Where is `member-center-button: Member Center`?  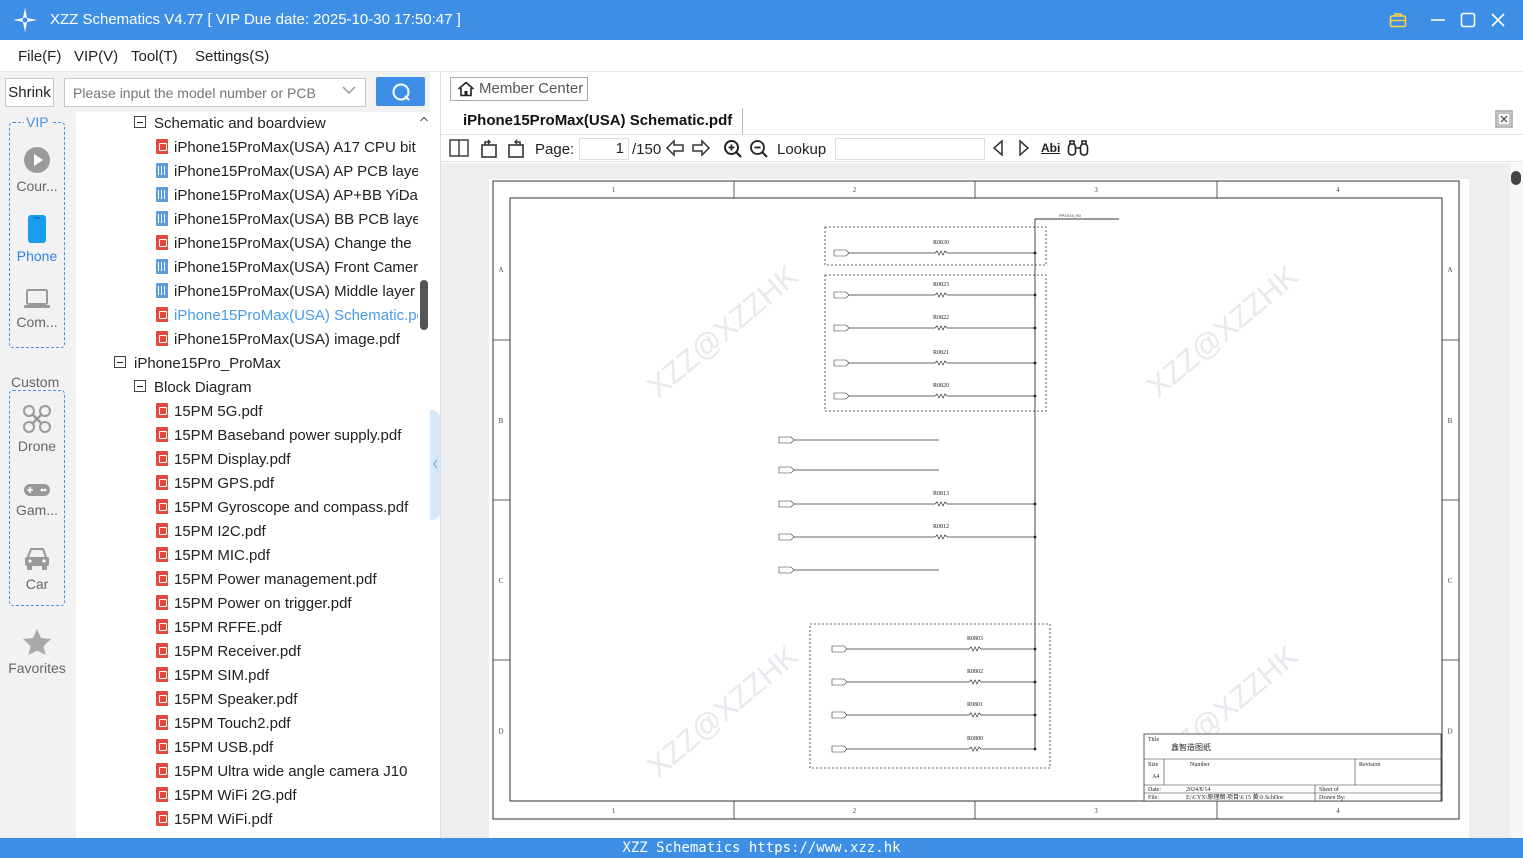 member-center-button: Member Center is located at coordinates (519, 89).